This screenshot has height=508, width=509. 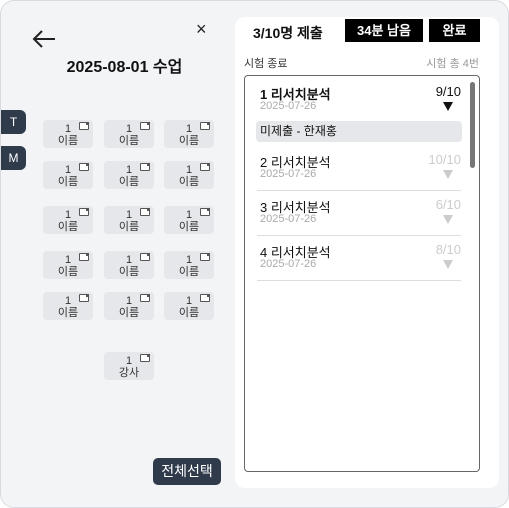 What do you see at coordinates (359, 261) in the screenshot?
I see `exam-item-4: 4 리서치분석 2025-07-26 8/10` at bounding box center [359, 261].